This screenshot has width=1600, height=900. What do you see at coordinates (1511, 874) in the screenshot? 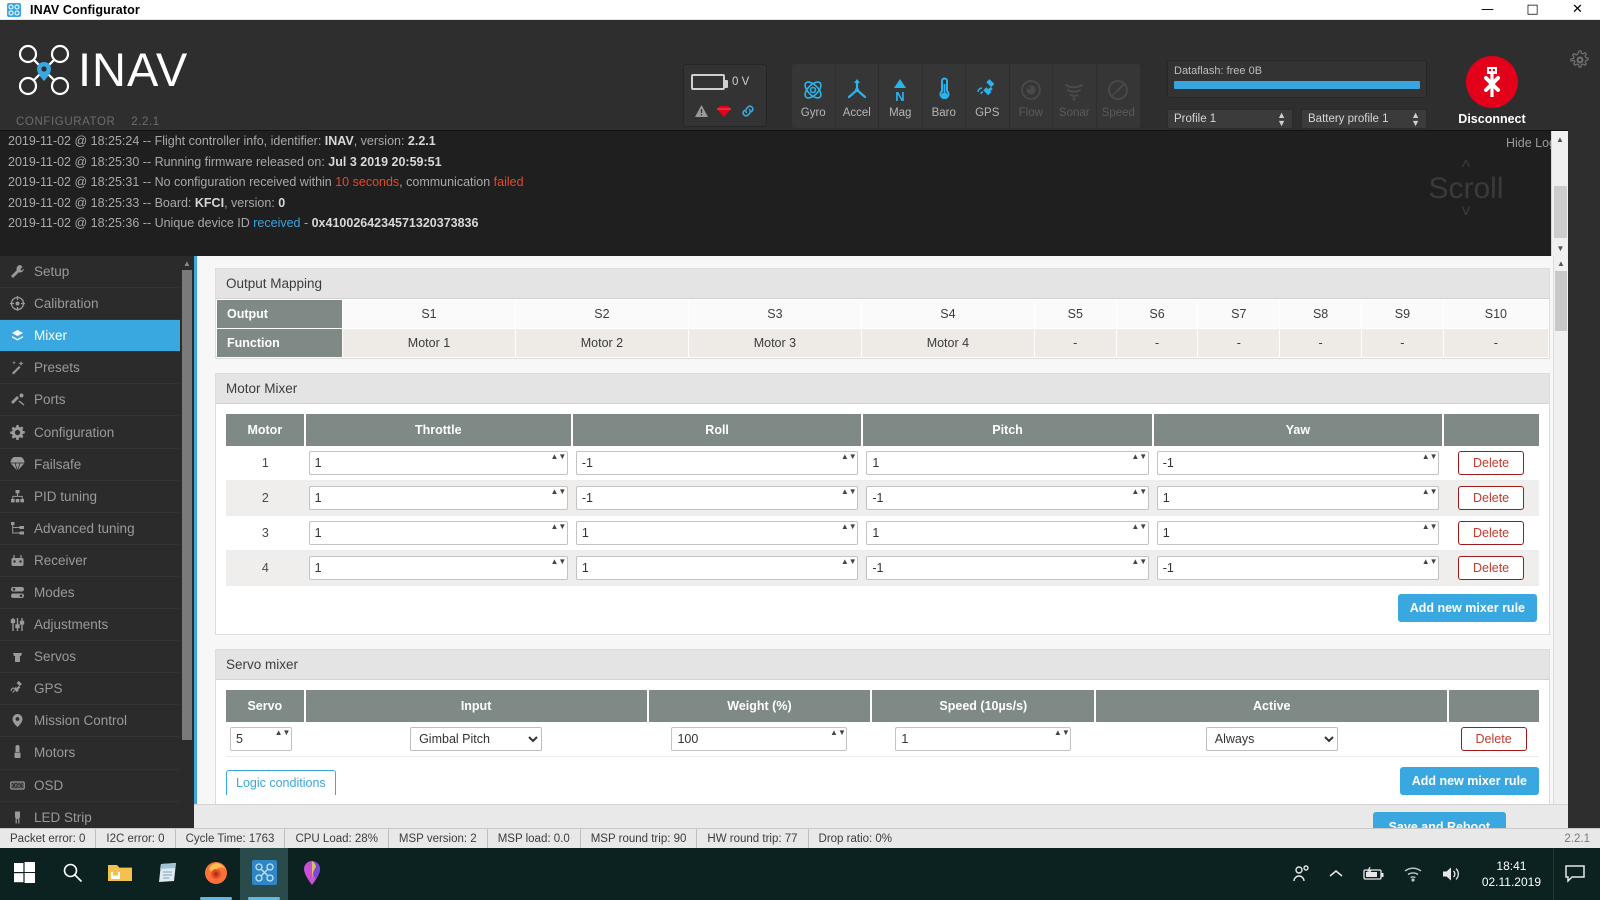
I see `taskbar-clock: 18:41 02.11.2019` at bounding box center [1511, 874].